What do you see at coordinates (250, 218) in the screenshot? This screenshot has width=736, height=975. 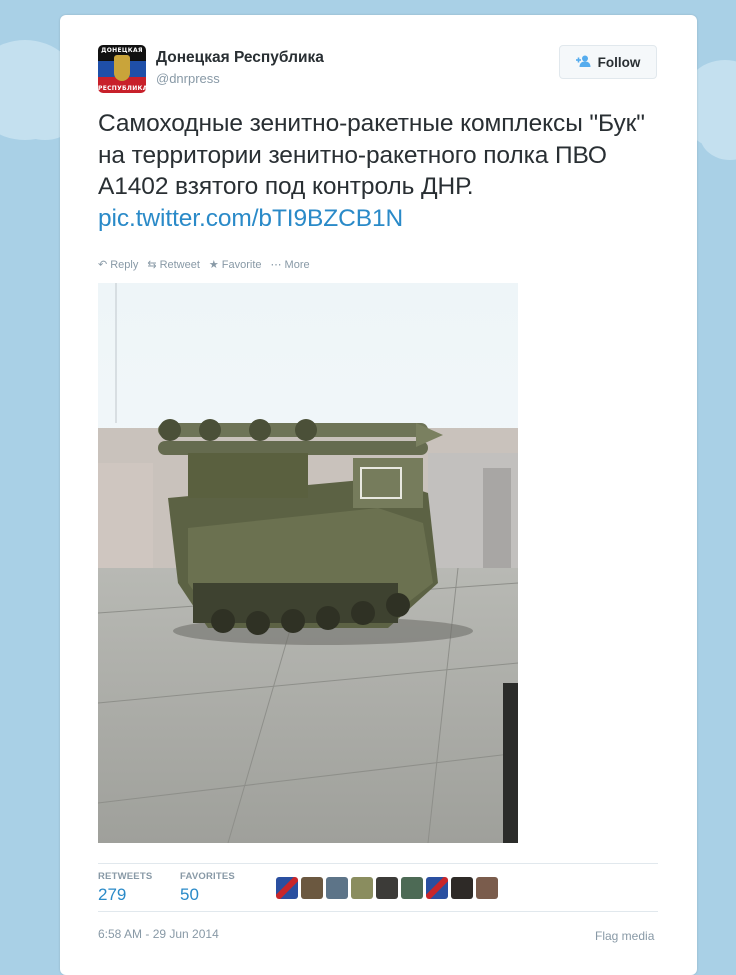 I see `tweet-link: pic.twitter.com/bTI9BZCB1N` at bounding box center [250, 218].